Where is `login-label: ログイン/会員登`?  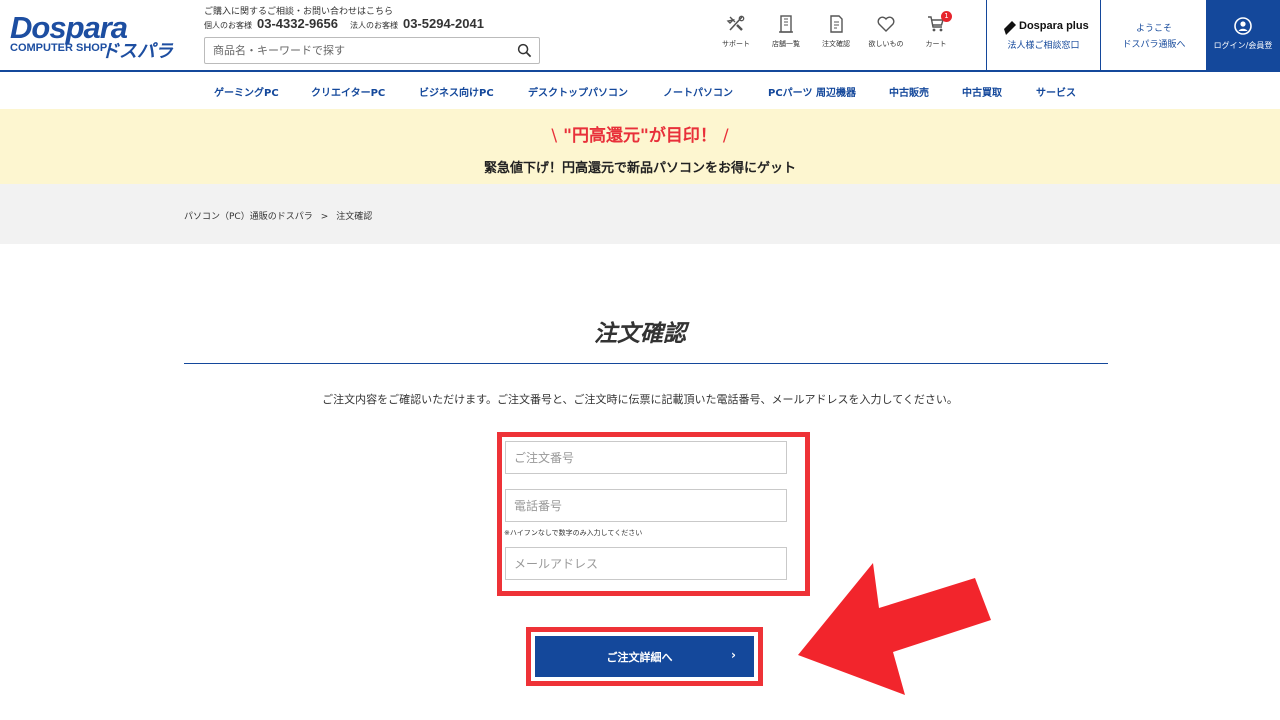 login-label: ログイン/会員登 is located at coordinates (1243, 45).